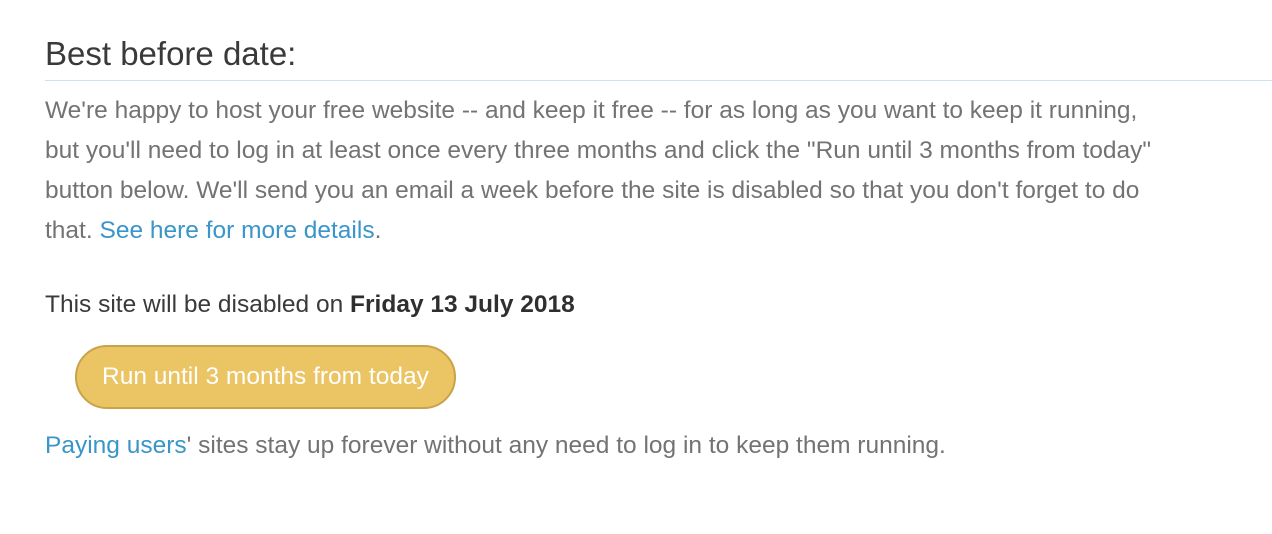  I want to click on disable-date: Friday 13 July 2018, so click(462, 304).